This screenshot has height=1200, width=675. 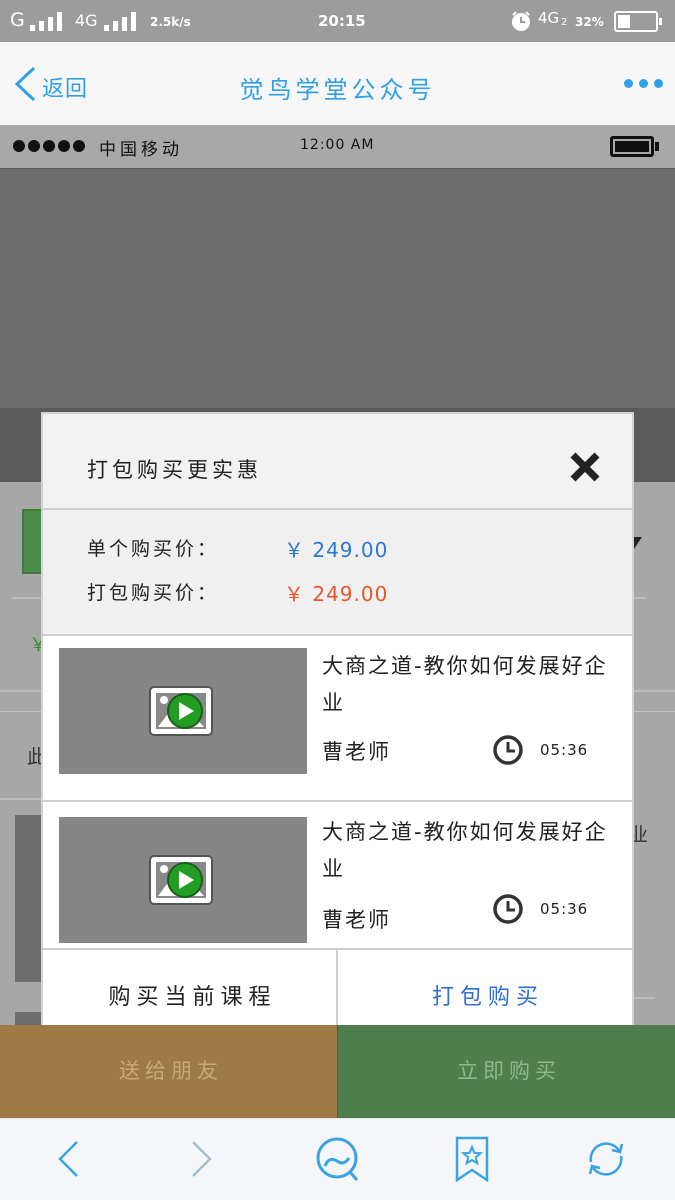 I want to click on network-type-1: G, so click(x=17, y=20).